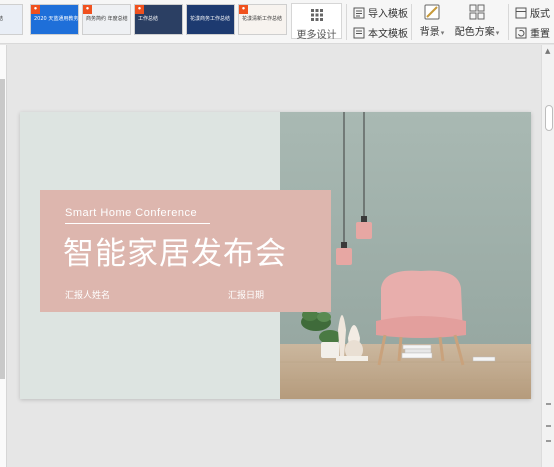 This screenshot has height=467, width=554. I want to click on more-design-label: 更多设计, so click(316, 35).